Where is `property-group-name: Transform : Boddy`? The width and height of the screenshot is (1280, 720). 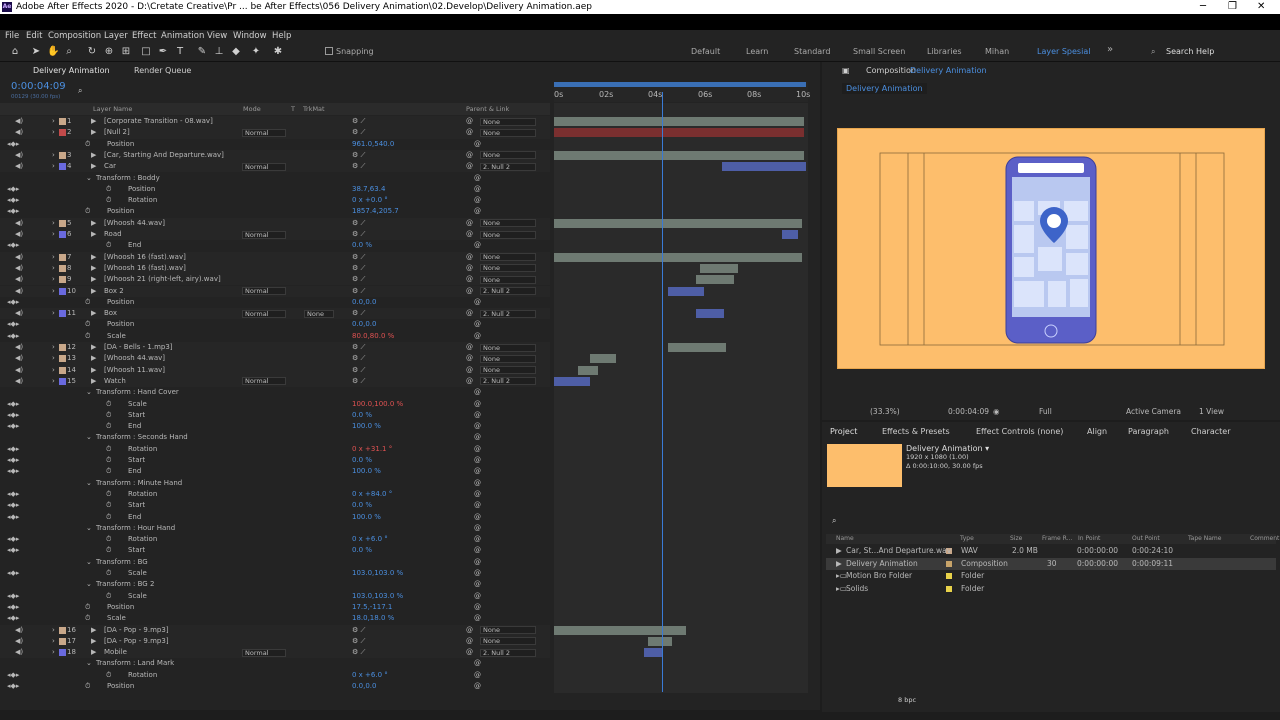 property-group-name: Transform : Boddy is located at coordinates (128, 178).